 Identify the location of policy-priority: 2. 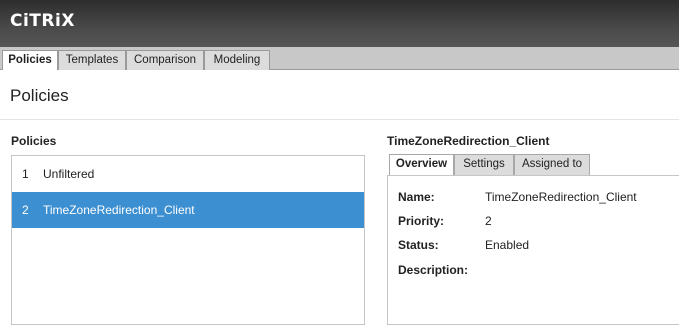
(25, 210).